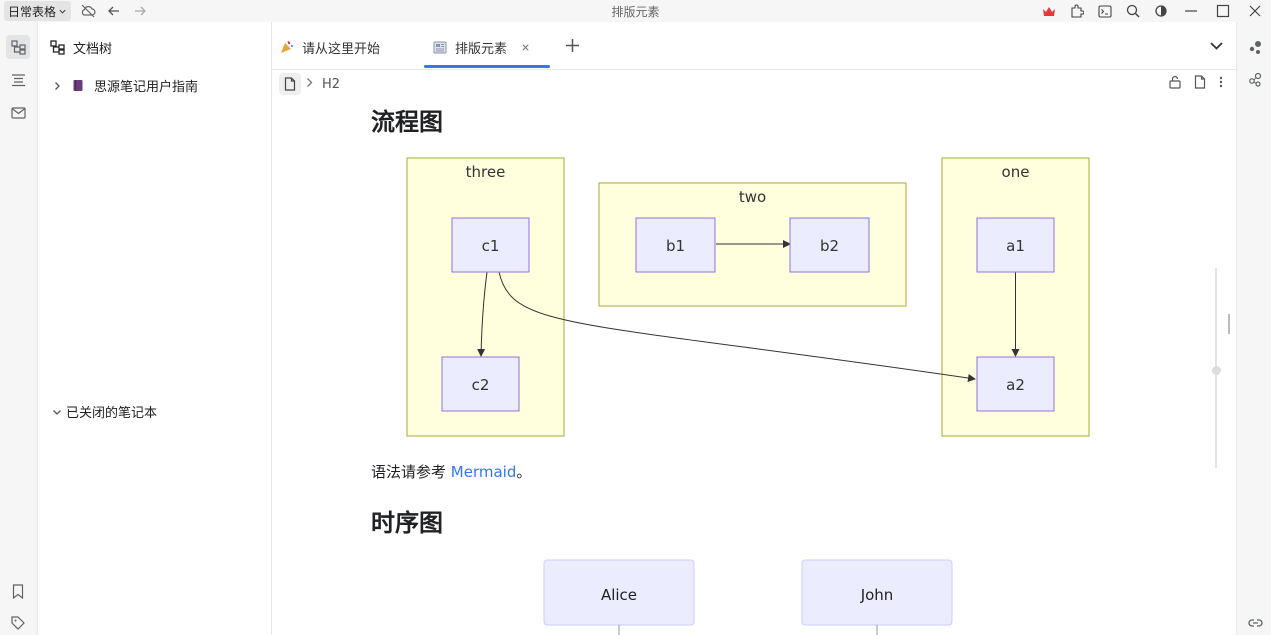 The height and width of the screenshot is (635, 1271). Describe the element at coordinates (146, 87) in the screenshot. I see `notebook-label: 思源笔记用户指南` at that location.